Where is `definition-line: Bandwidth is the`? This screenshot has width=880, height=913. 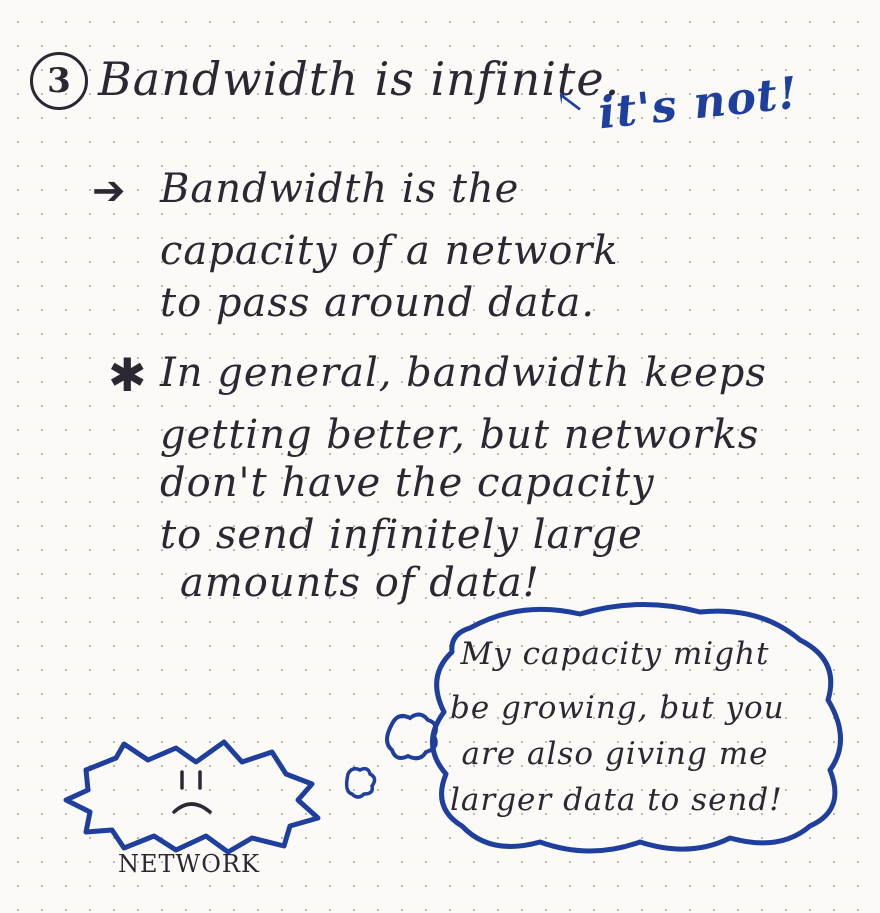
definition-line: Bandwidth is the is located at coordinates (340, 189).